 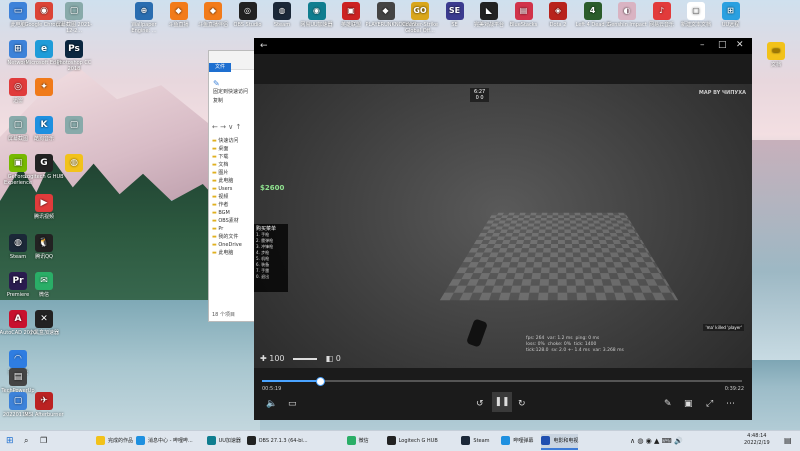 I want to click on edit-pen-icon: ✎, so click(x=668, y=404).